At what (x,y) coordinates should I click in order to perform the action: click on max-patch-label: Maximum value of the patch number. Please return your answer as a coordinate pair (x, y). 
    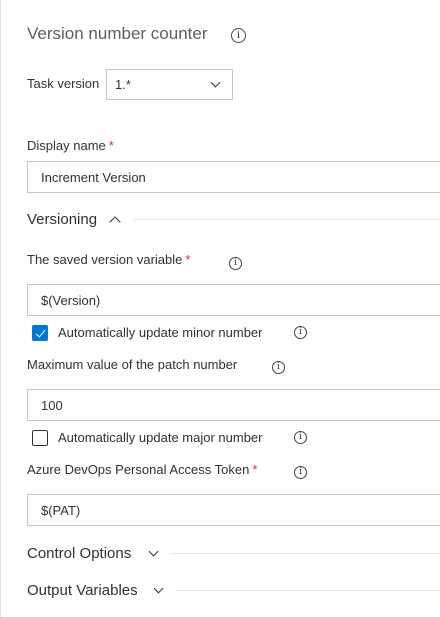
    Looking at the image, I should click on (132, 364).